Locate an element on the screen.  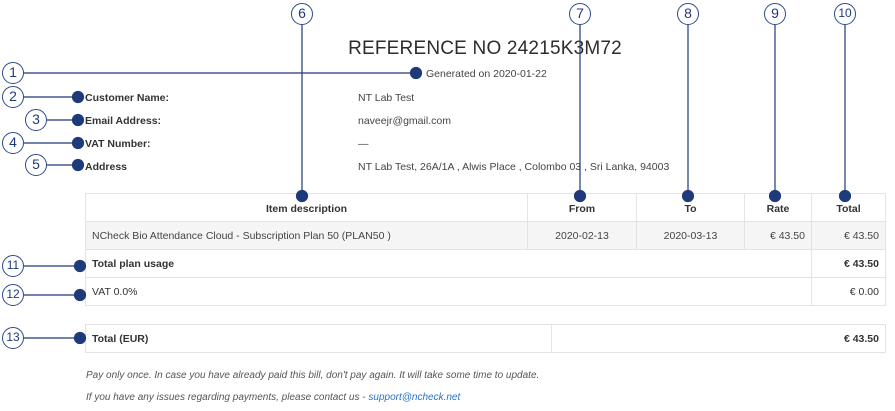
callout-badge-9: 9 is located at coordinates (775, 14).